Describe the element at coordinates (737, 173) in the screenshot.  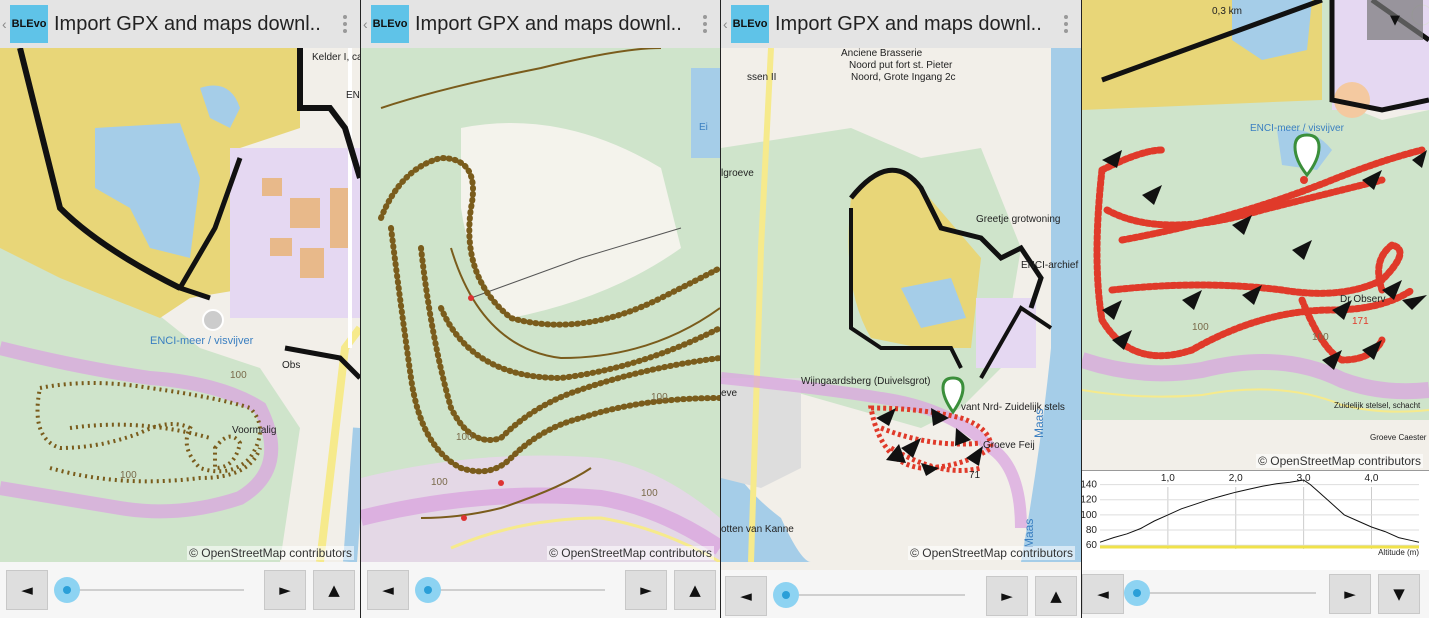
I see `lgroeve-label: lgroeve` at that location.